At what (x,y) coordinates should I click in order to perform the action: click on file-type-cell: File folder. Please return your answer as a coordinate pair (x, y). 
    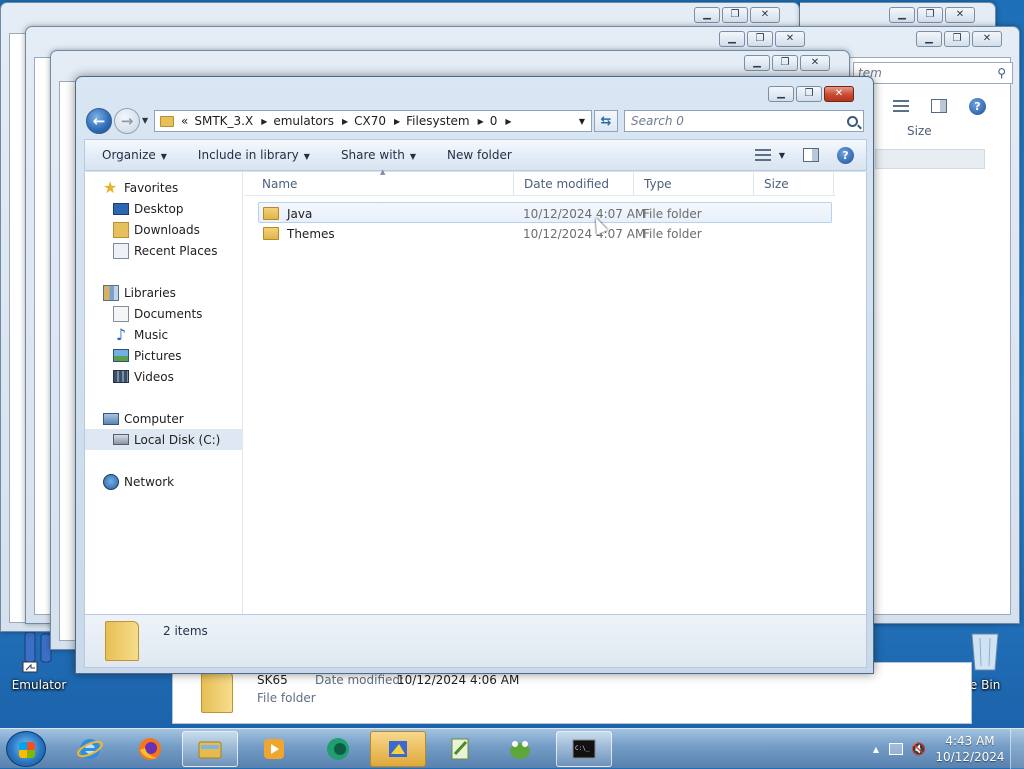
    Looking at the image, I should click on (672, 213).